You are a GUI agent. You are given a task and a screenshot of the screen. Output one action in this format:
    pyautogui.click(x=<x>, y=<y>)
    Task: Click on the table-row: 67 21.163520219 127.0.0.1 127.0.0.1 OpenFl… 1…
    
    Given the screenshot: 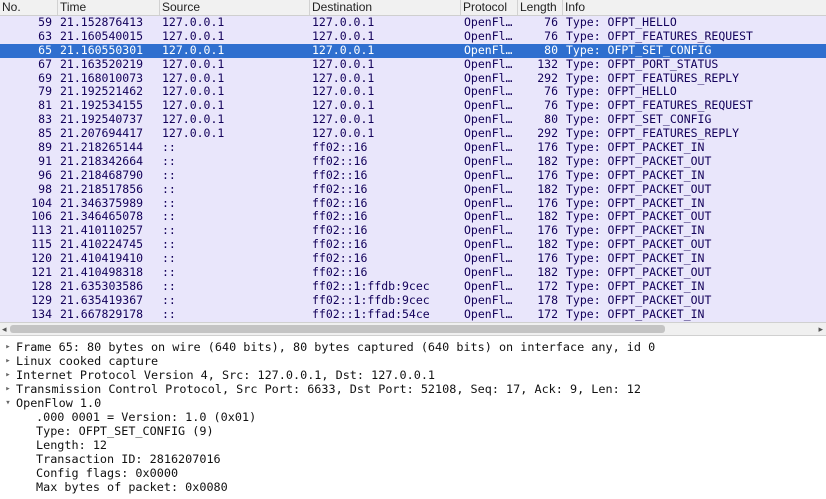 What is the action you would take?
    pyautogui.click(x=413, y=64)
    